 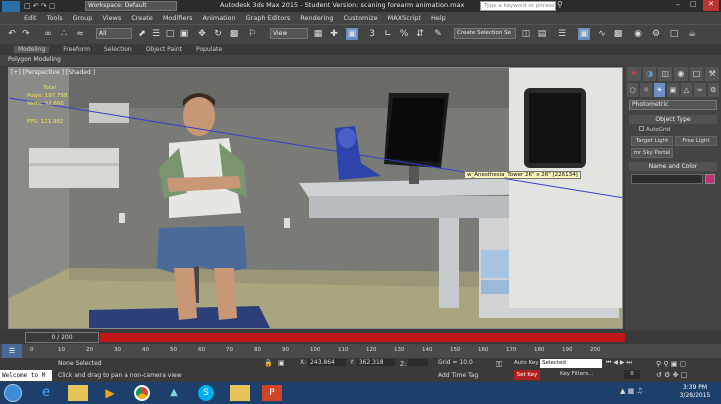 What do you see at coordinates (202, 34) in the screenshot?
I see `select-move-icon: ✥` at bounding box center [202, 34].